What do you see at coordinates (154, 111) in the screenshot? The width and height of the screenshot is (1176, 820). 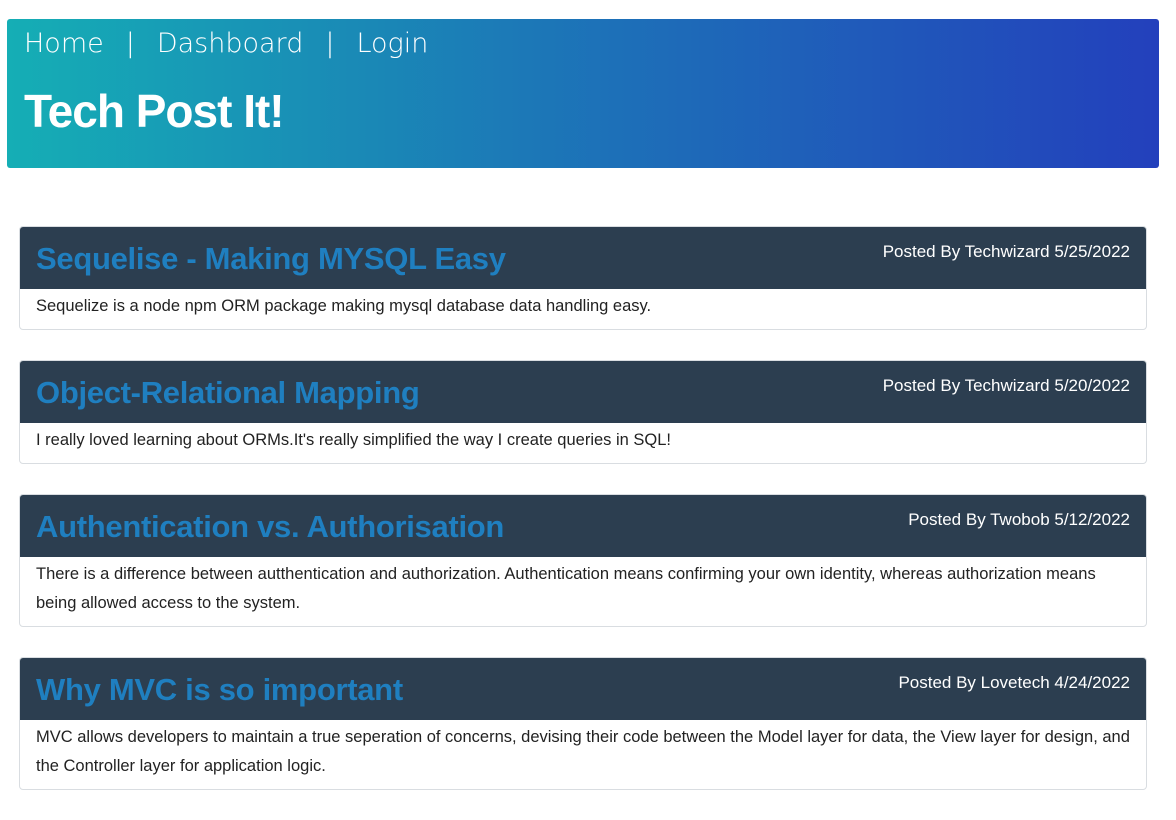 I see `site-title: Tech Post It!` at bounding box center [154, 111].